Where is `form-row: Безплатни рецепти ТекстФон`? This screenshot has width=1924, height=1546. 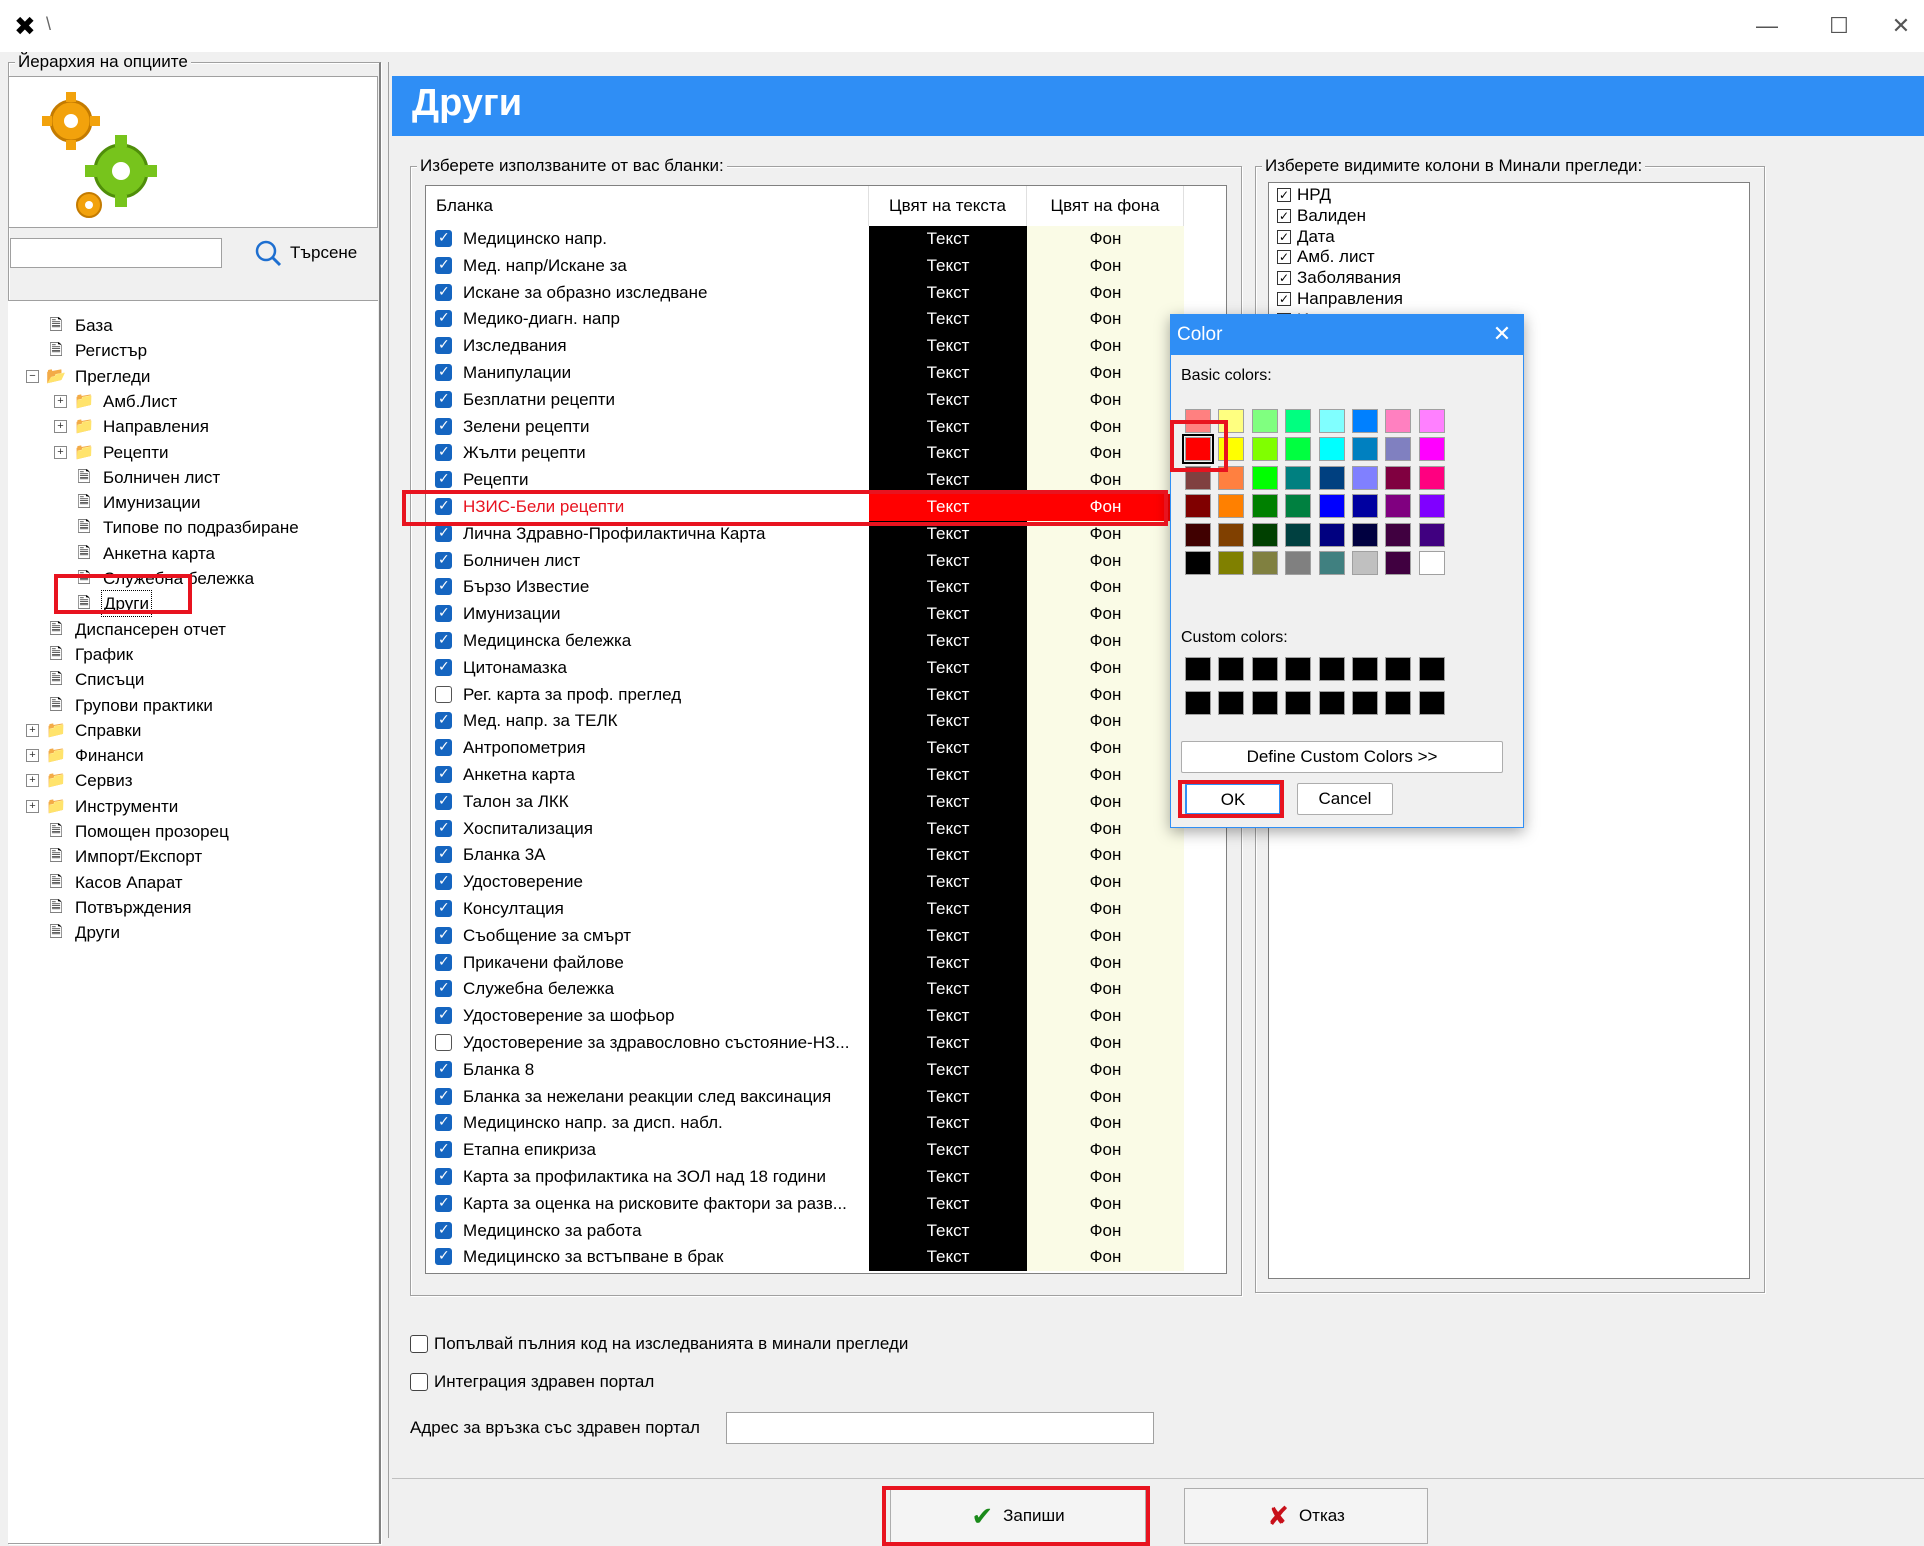 form-row: Безплатни рецепти ТекстФон is located at coordinates (805, 400).